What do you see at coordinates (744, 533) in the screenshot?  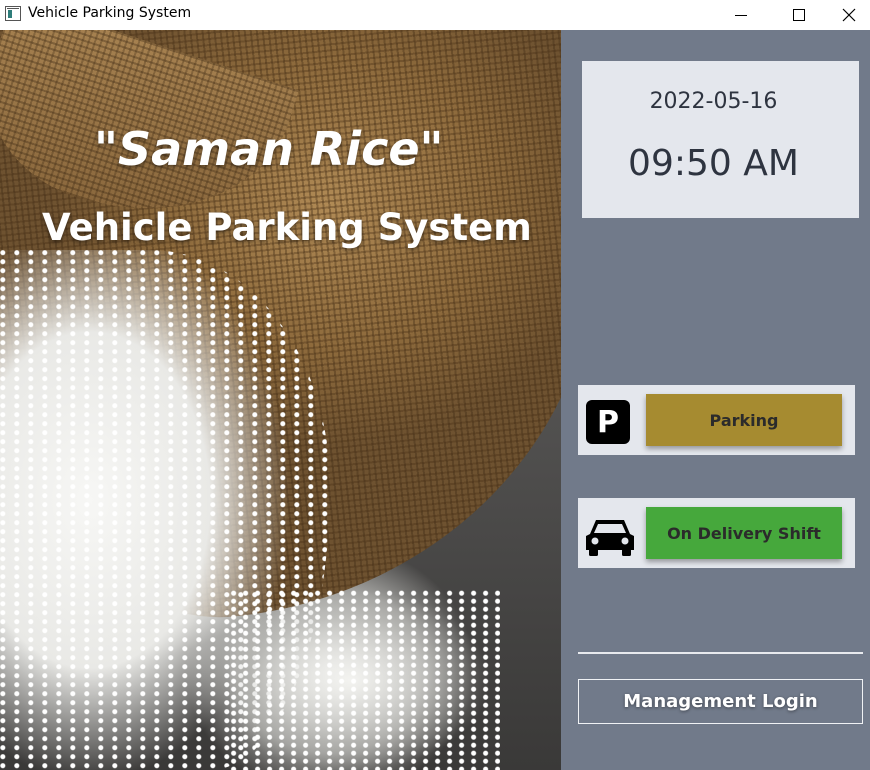 I see `delivery-shift-button: On Delivery Shift` at bounding box center [744, 533].